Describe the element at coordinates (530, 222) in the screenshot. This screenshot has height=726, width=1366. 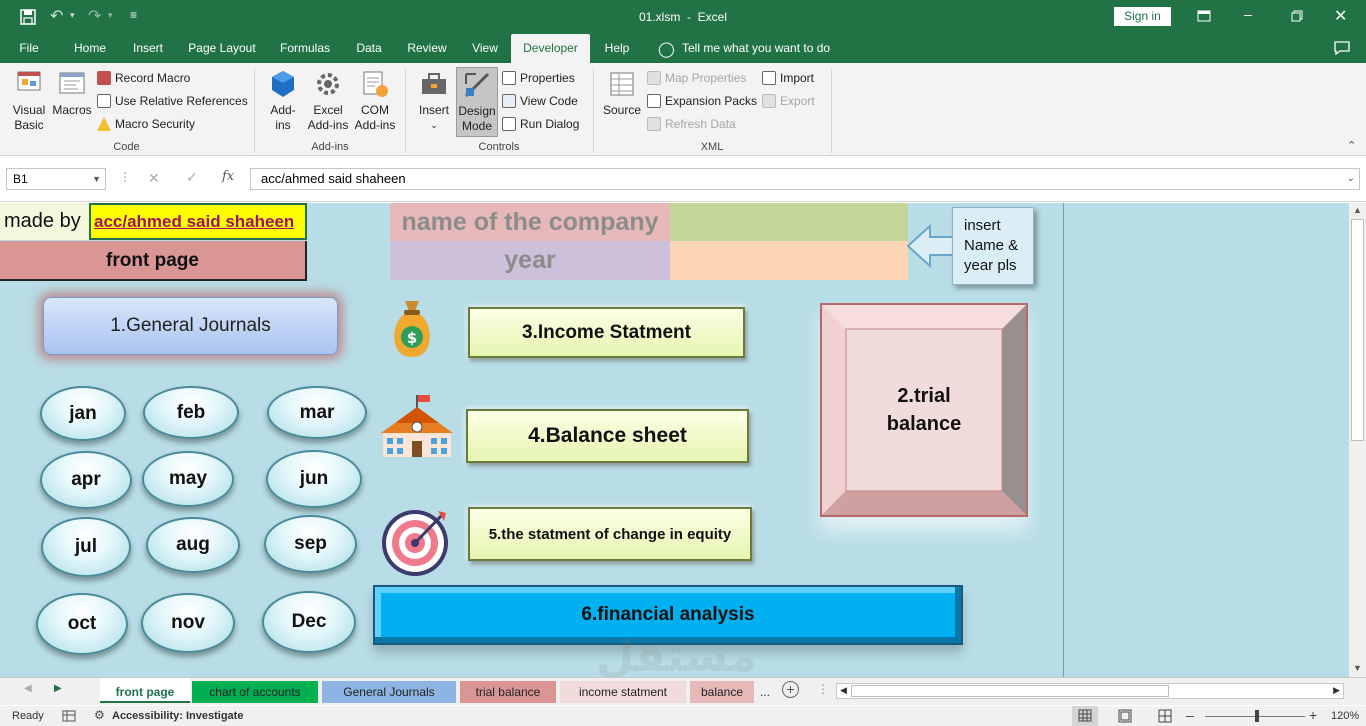
I see `company-name-label: name of the company` at that location.